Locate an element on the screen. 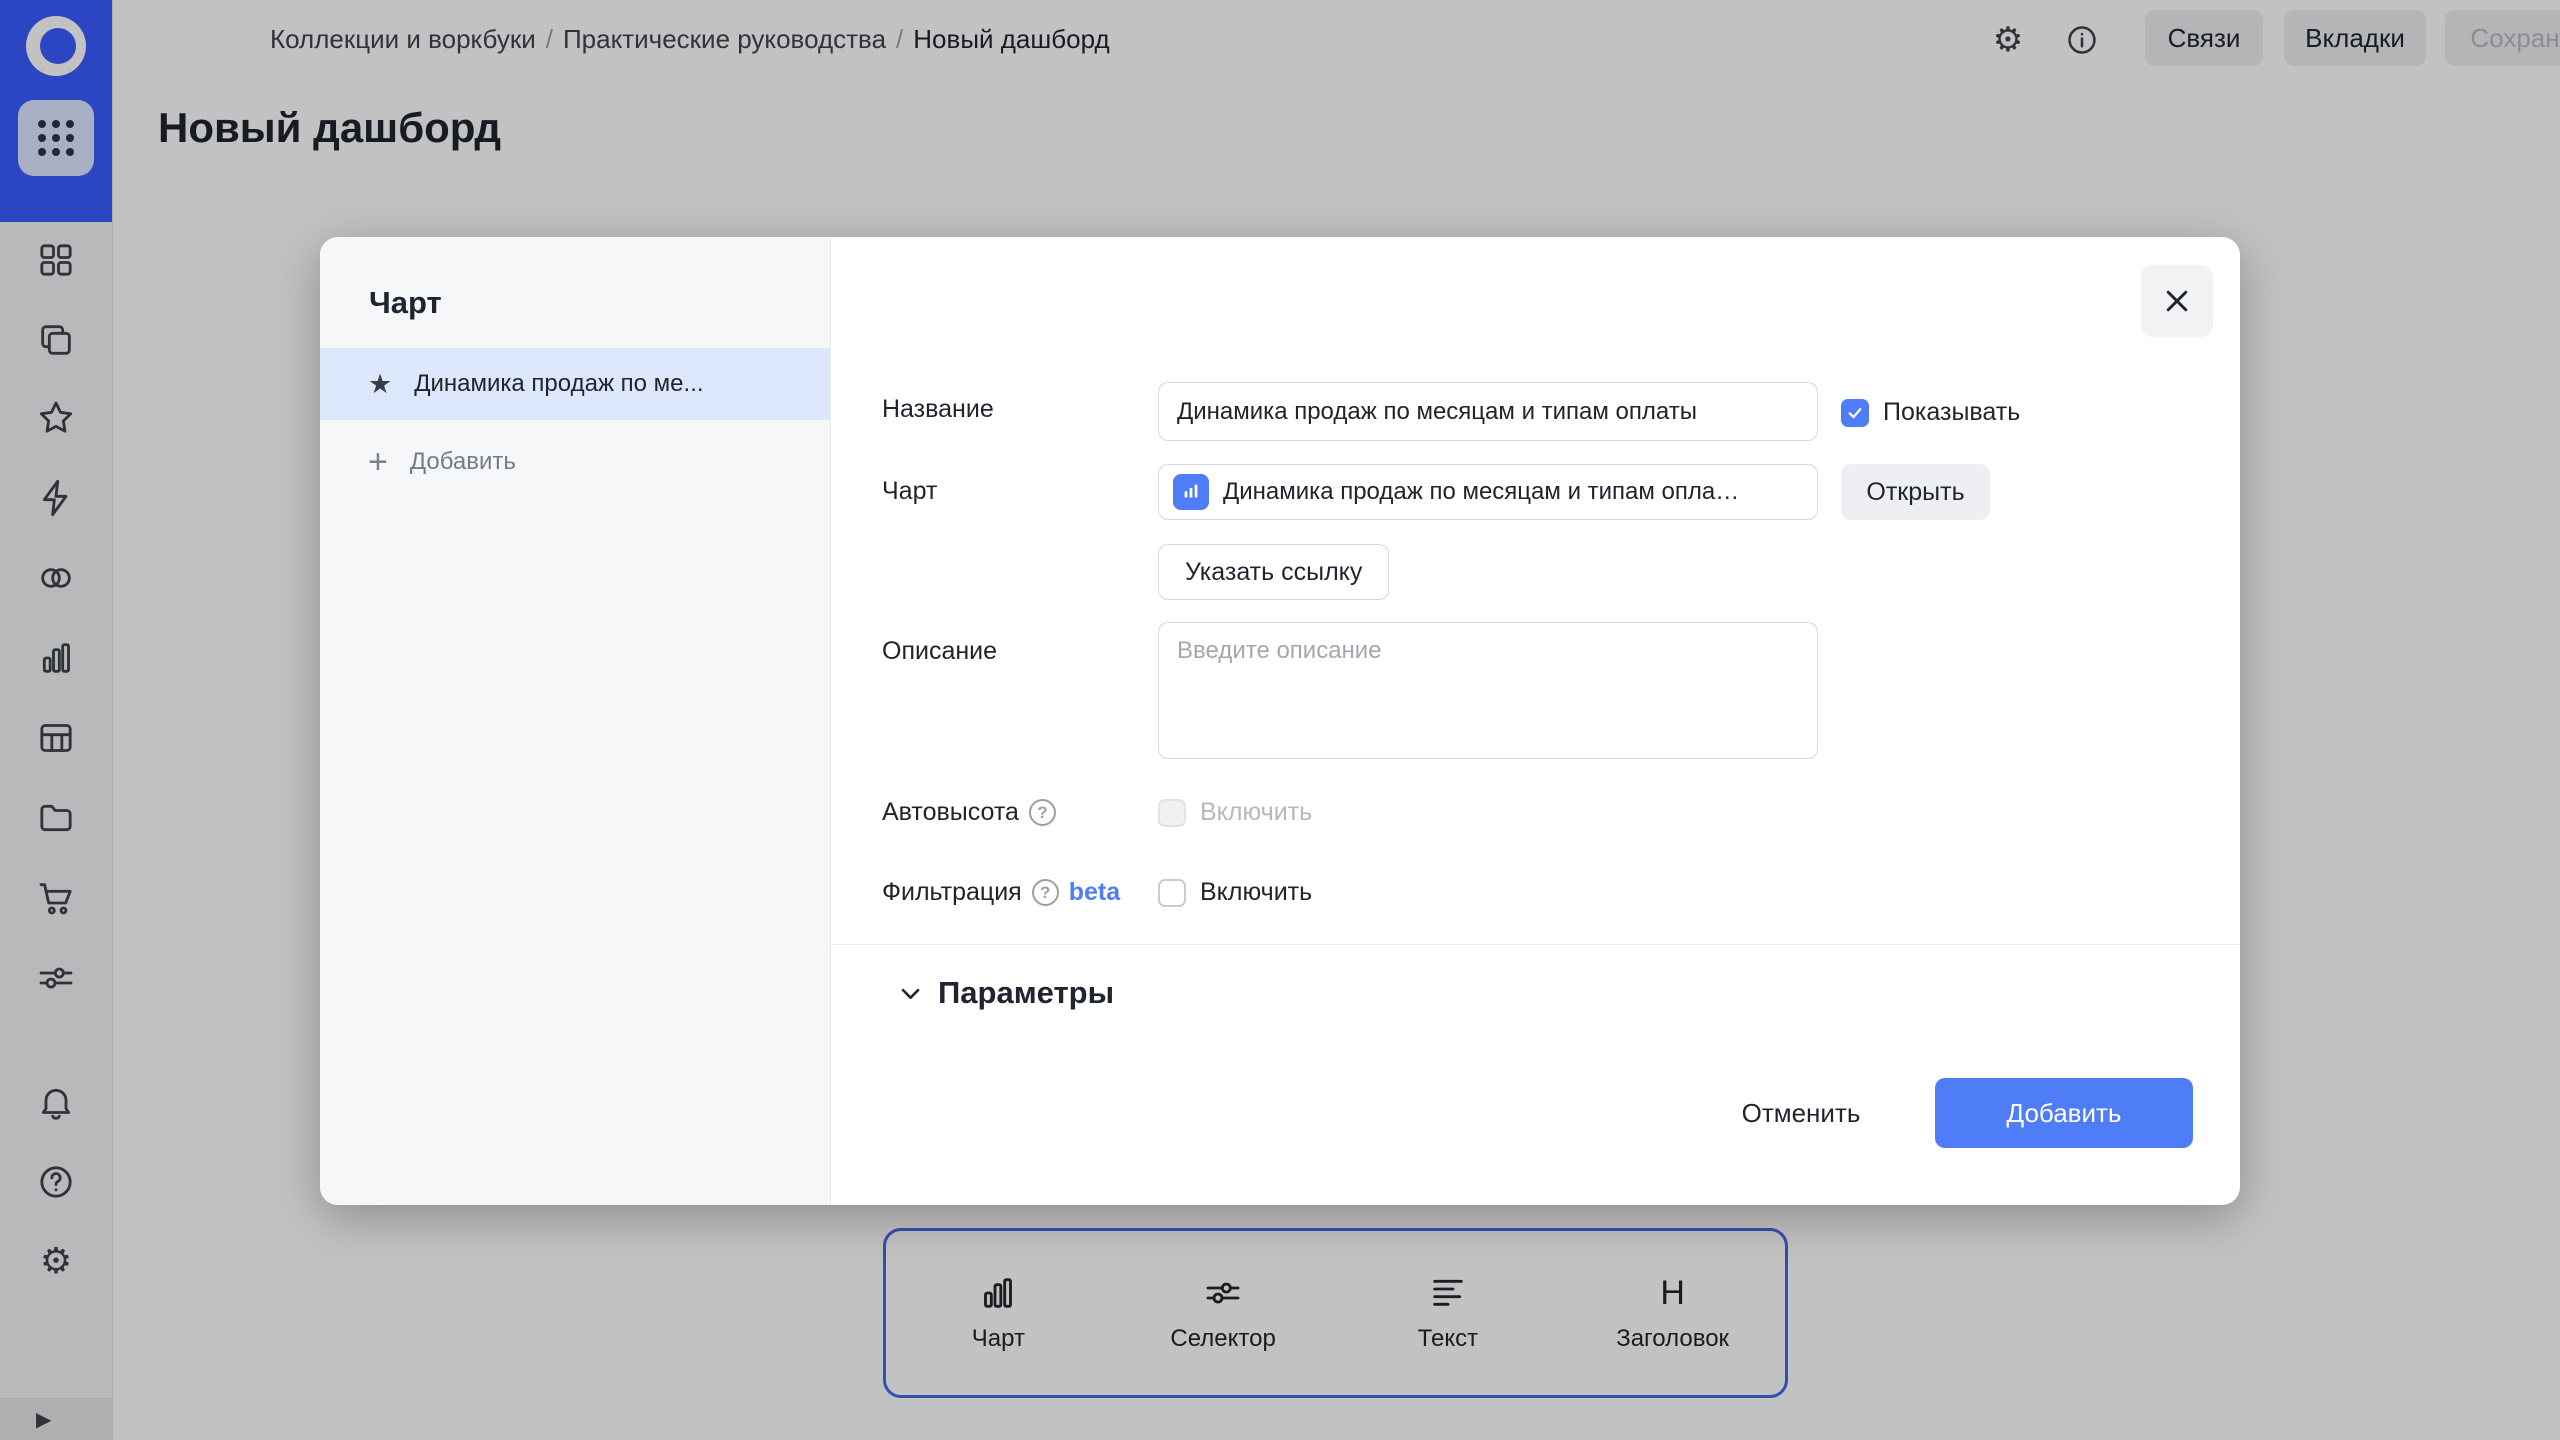 The height and width of the screenshot is (1440, 2560). plus-icon: + is located at coordinates (378, 462).